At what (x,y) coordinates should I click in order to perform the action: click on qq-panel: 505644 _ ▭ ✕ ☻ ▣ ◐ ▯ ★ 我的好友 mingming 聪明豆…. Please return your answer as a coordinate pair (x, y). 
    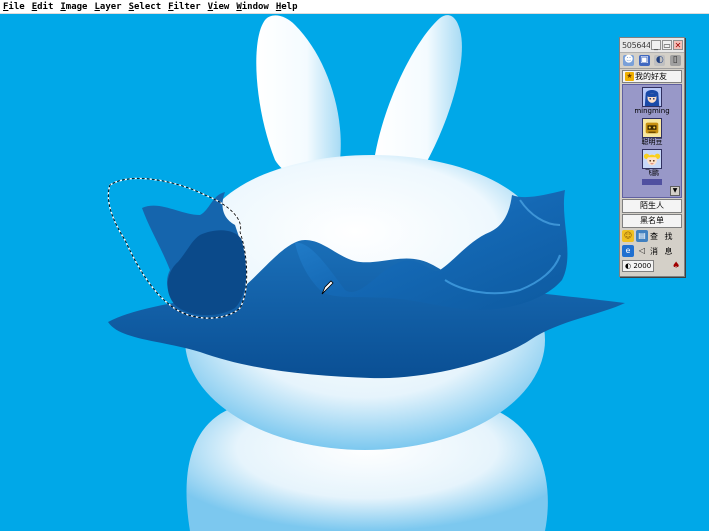
    Looking at the image, I should click on (652, 157).